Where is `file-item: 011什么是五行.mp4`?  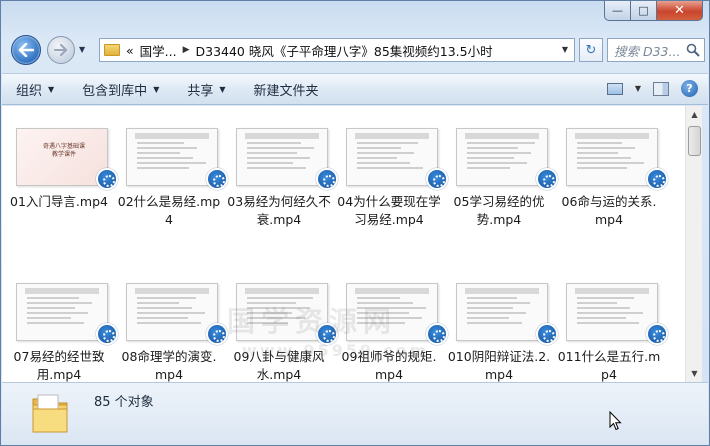 file-item: 011什么是五行.mp4 is located at coordinates (610, 321).